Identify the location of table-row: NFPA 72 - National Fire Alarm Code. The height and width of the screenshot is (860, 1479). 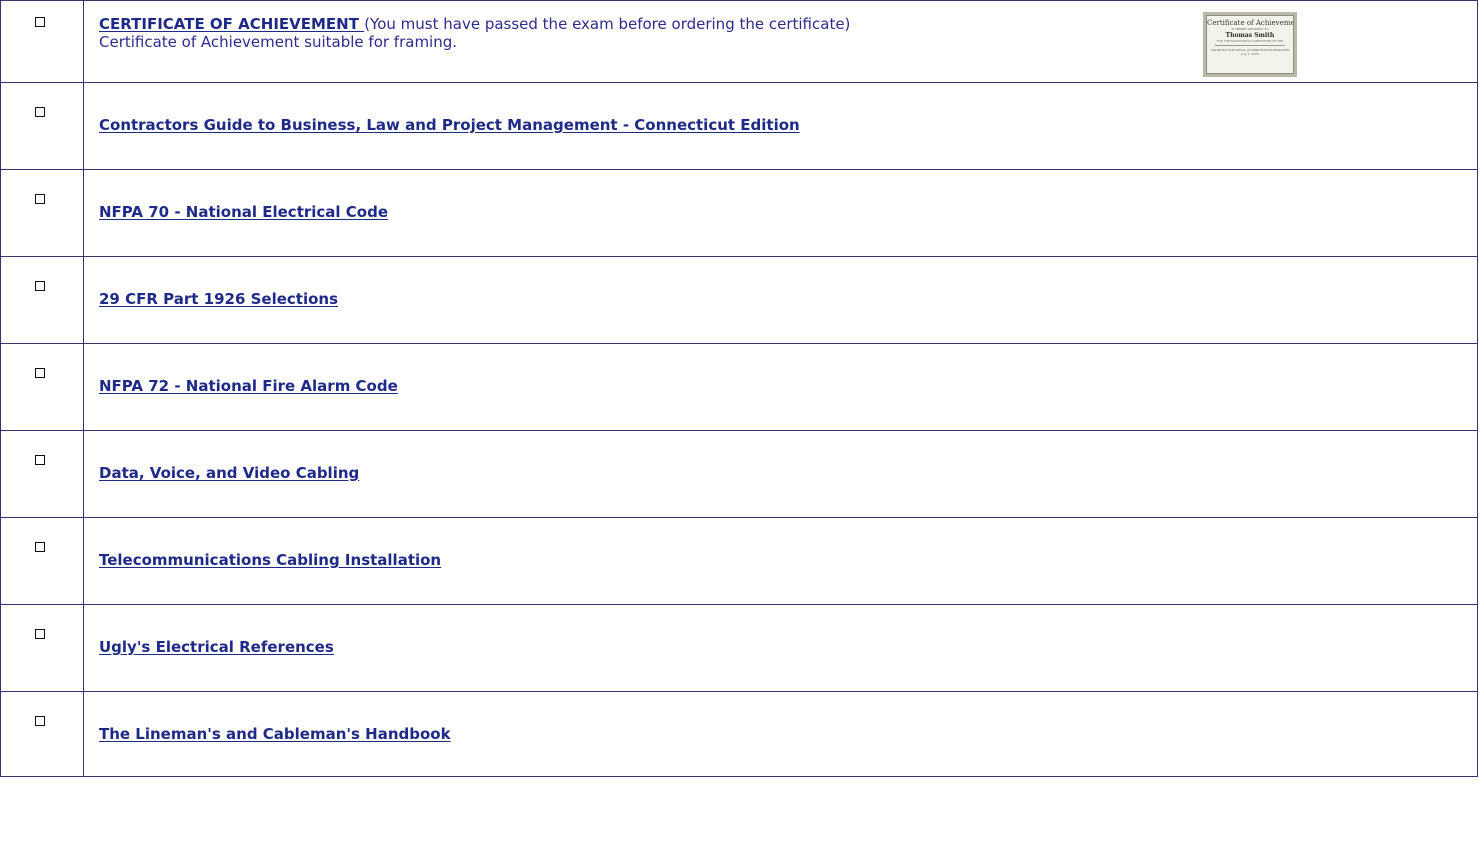
(739, 387).